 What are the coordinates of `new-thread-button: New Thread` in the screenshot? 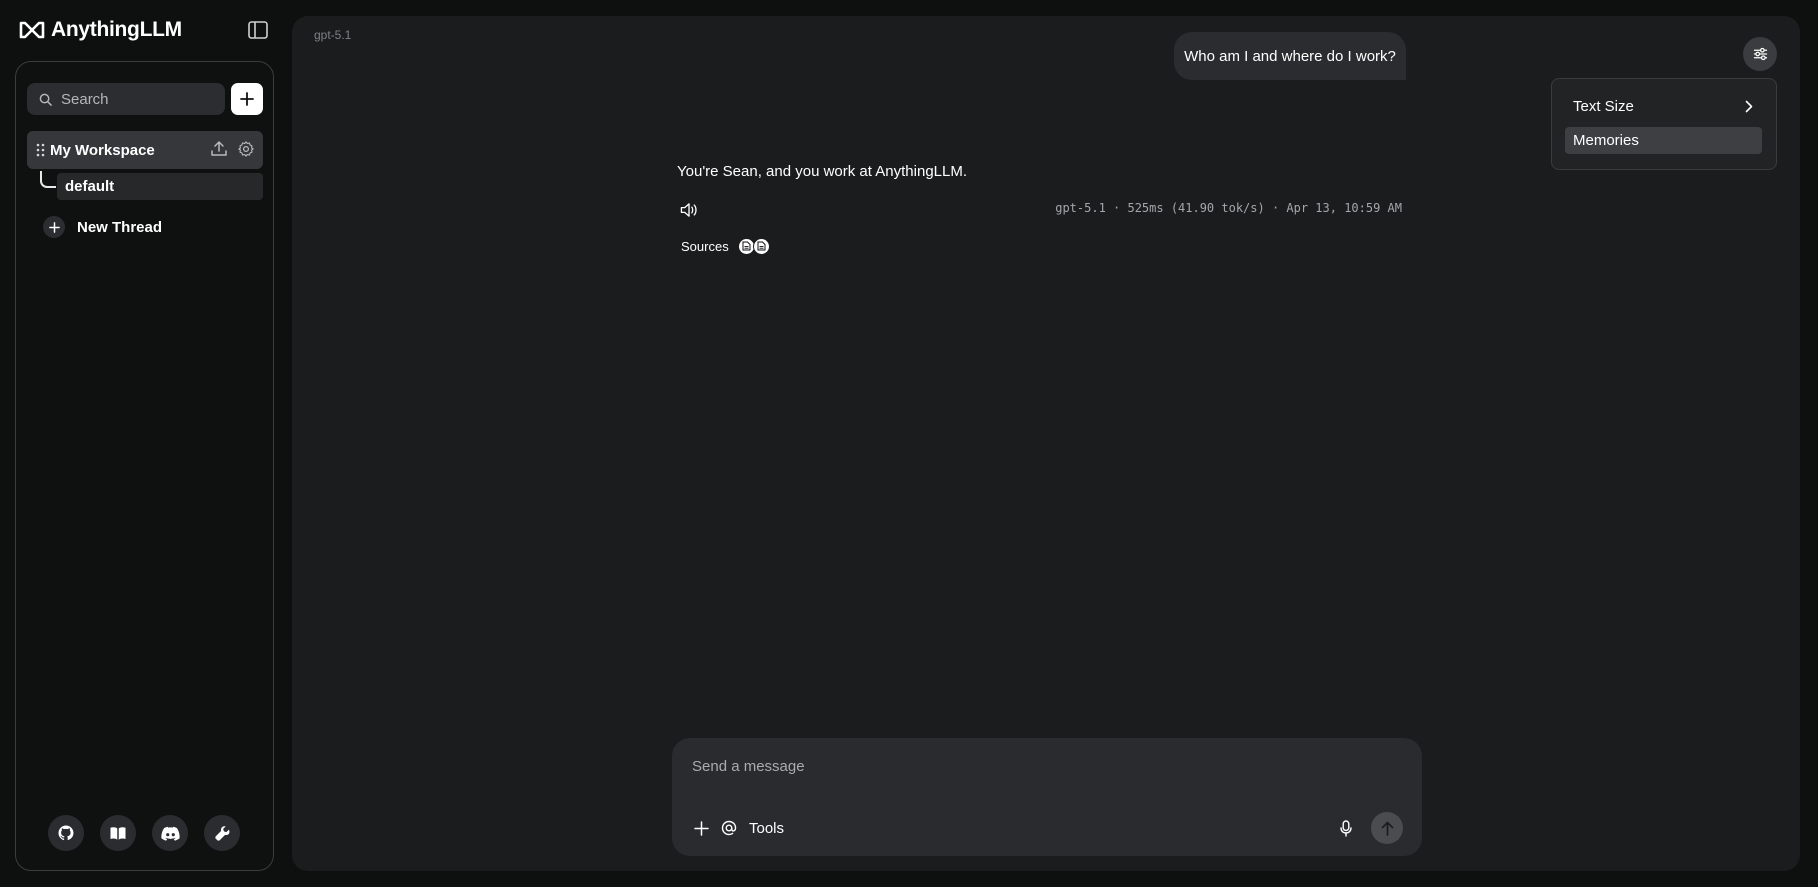 It's located at (102, 227).